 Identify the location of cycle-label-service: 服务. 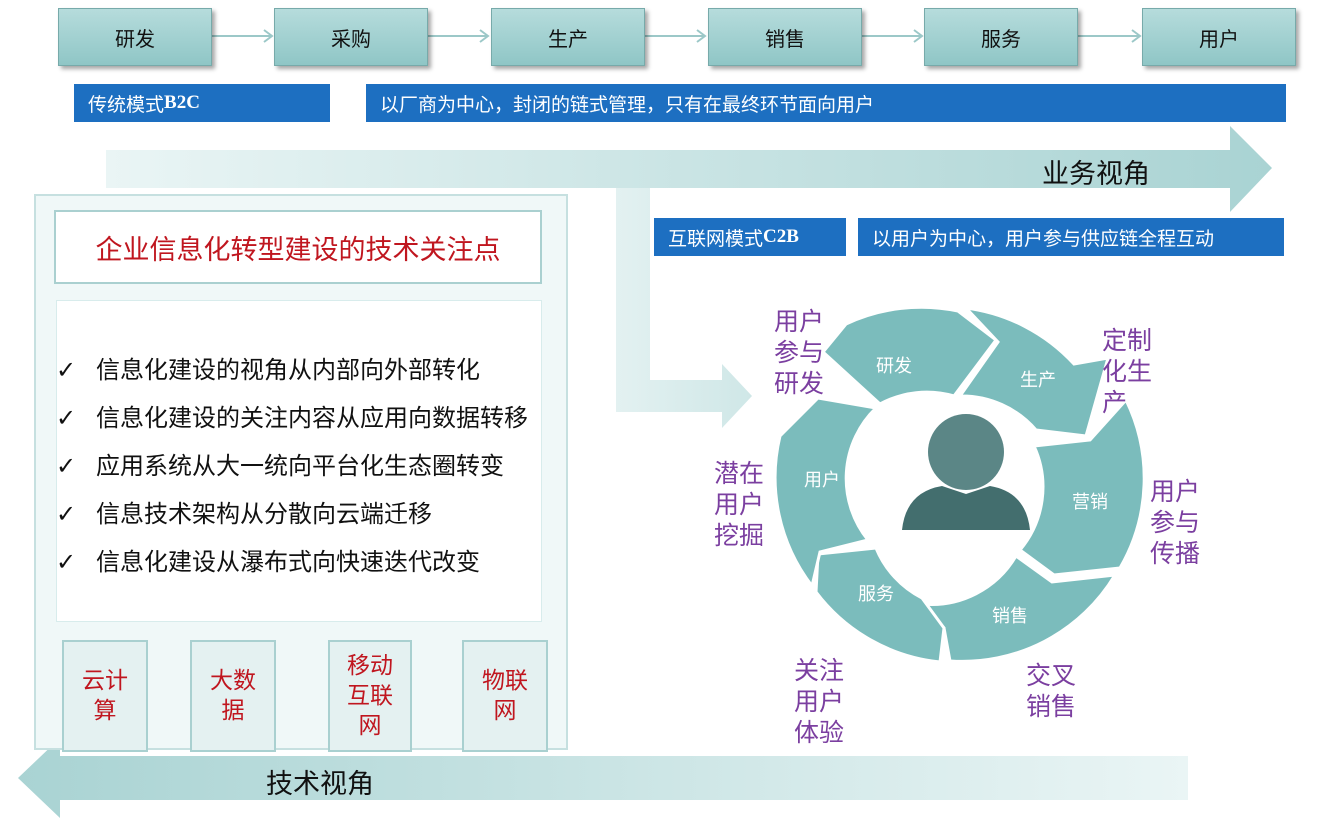
(876, 594).